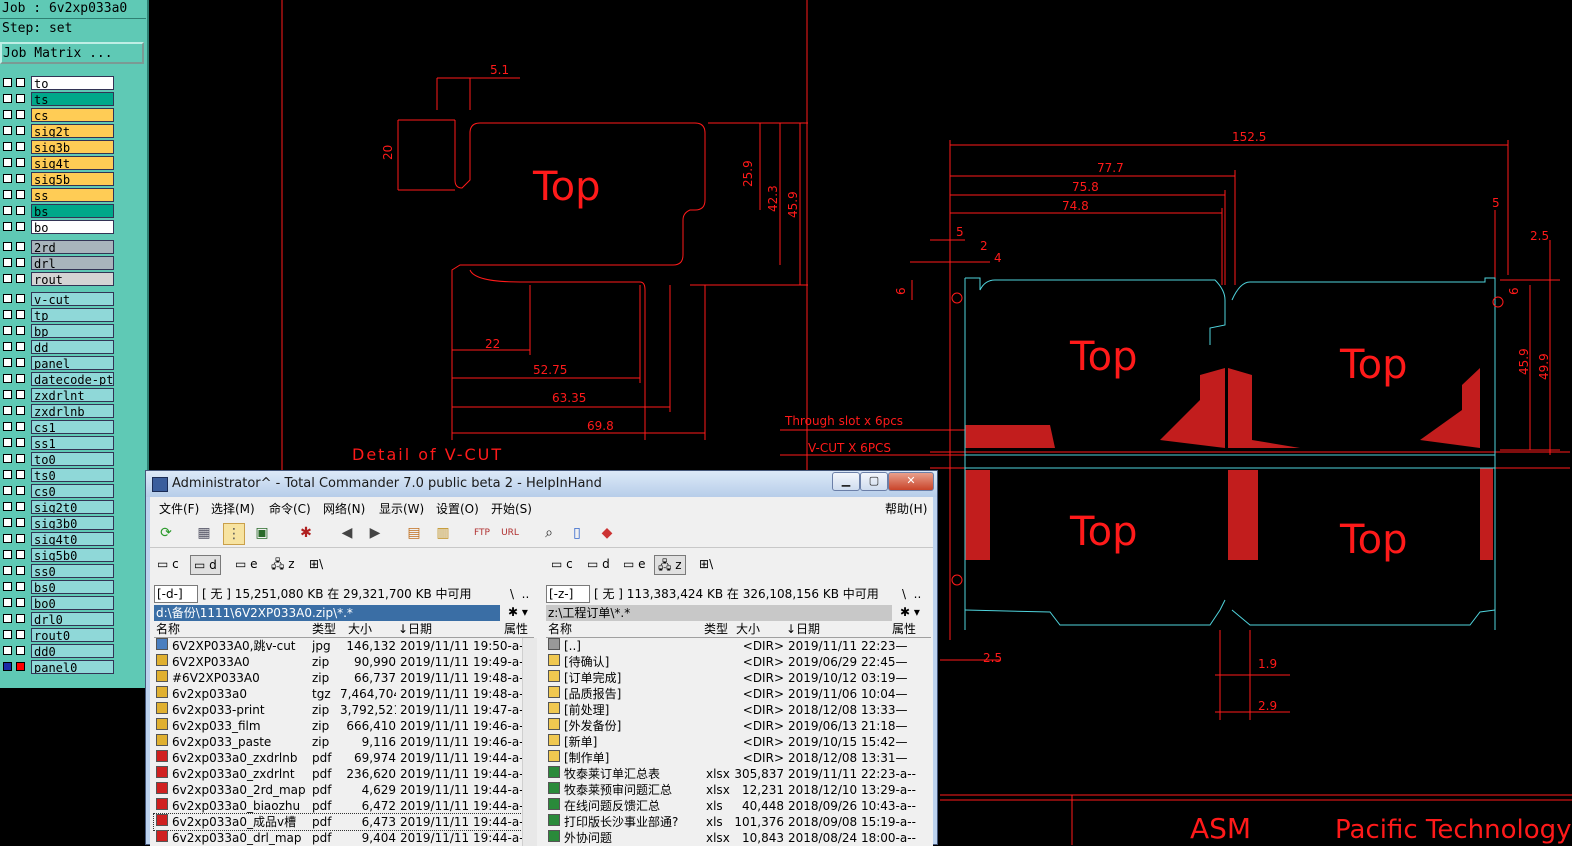 The image size is (1572, 846). I want to click on layer-name: bs0, so click(72, 587).